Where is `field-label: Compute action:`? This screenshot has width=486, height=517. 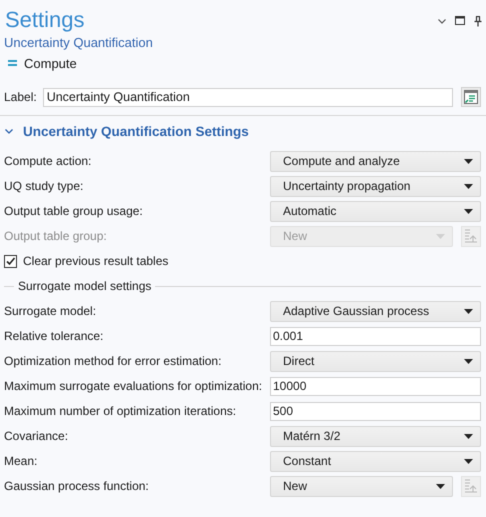
field-label: Compute action: is located at coordinates (47, 161).